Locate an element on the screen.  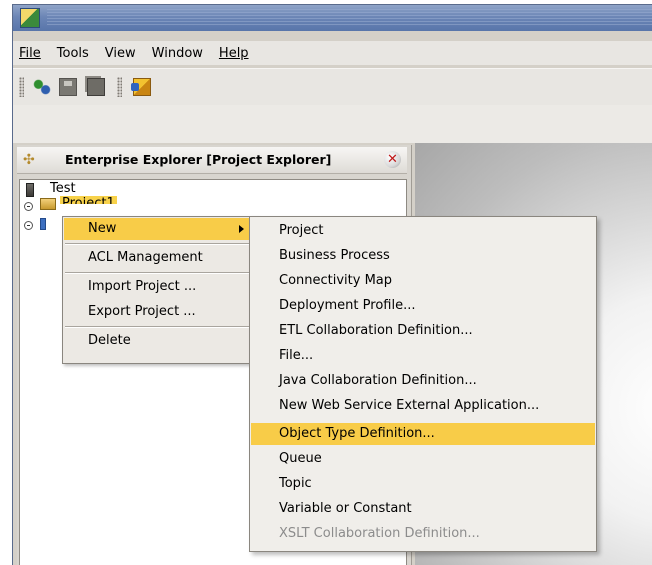
tree-project-label: Project1 is located at coordinates (88, 200).